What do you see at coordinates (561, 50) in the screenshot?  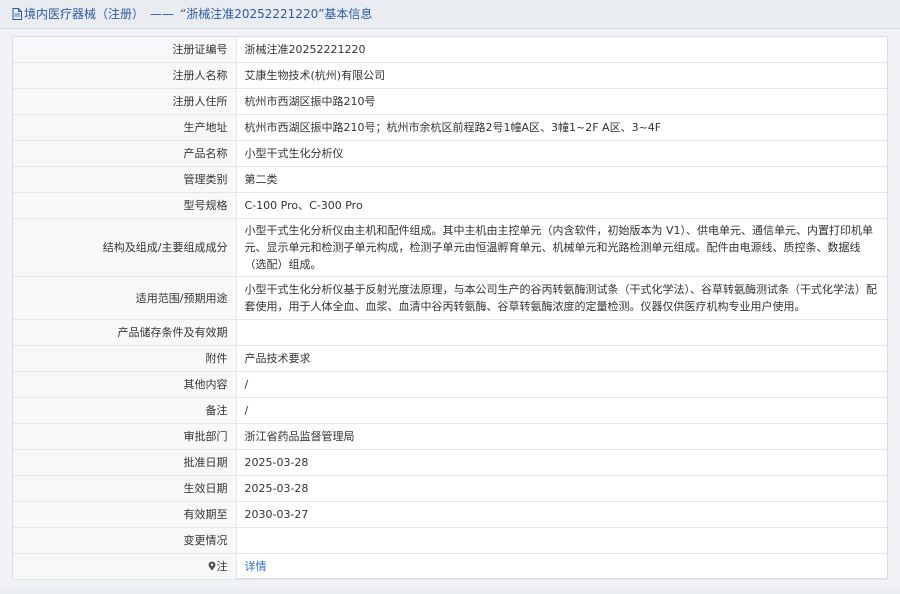 I see `row-value: 浙械注准20252221220` at bounding box center [561, 50].